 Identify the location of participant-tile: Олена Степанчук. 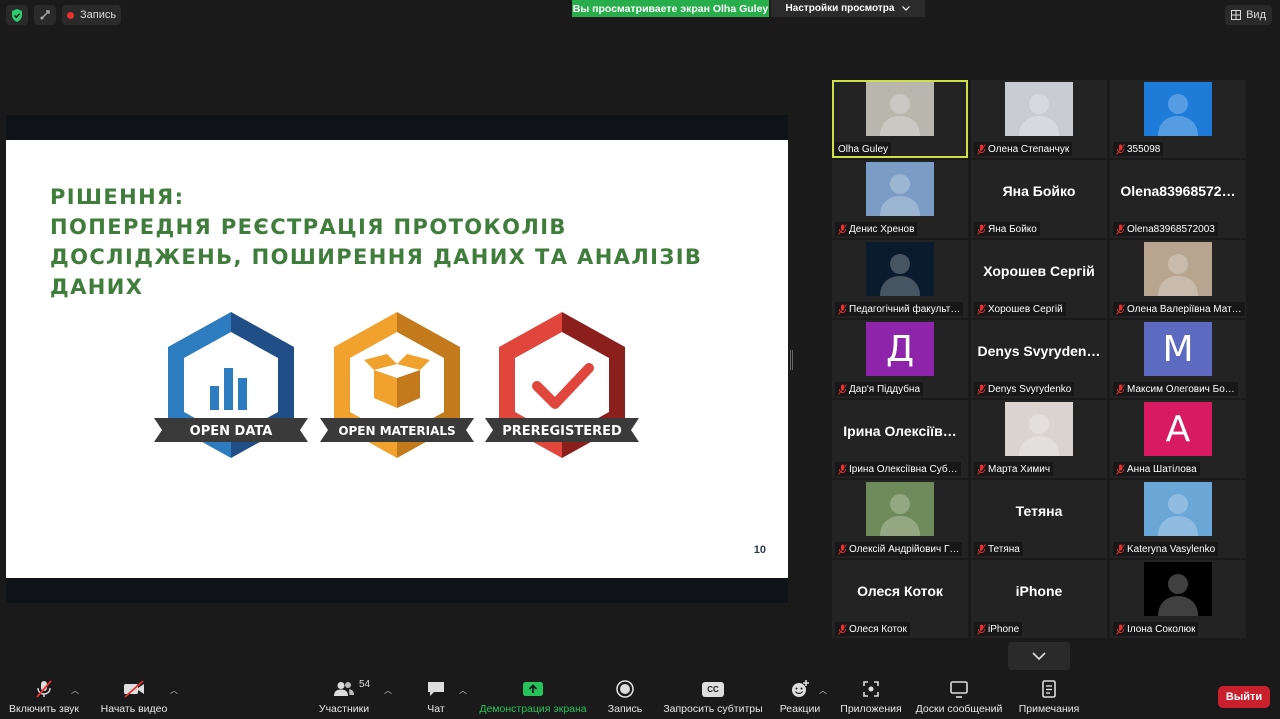
(1039, 119).